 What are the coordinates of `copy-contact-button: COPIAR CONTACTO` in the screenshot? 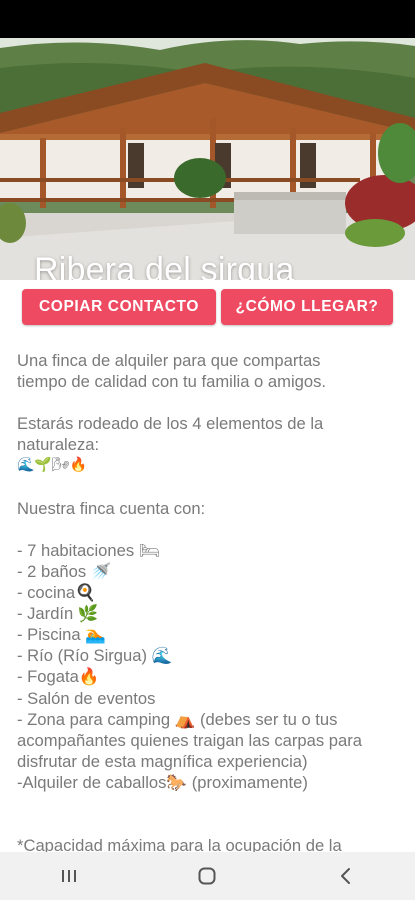 It's located at (119, 307).